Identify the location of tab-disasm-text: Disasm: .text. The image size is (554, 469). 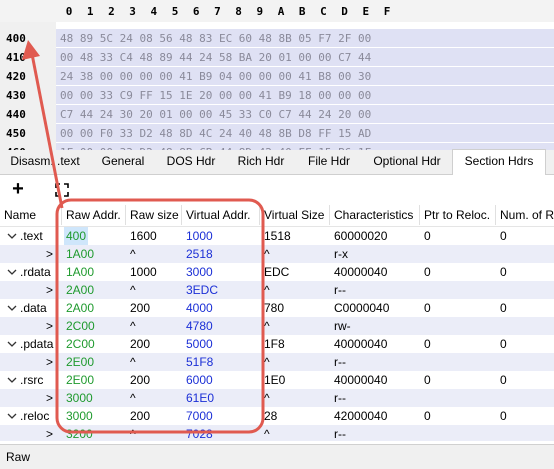
(45, 161).